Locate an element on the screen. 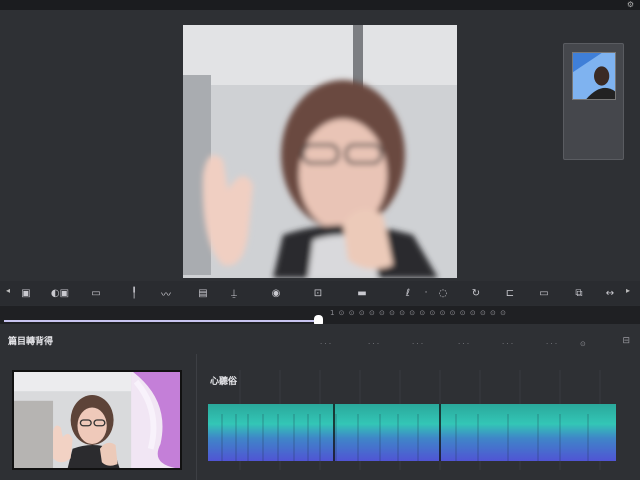 The image size is (640, 480). section-title: 篇目轉背得 is located at coordinates (31, 342).